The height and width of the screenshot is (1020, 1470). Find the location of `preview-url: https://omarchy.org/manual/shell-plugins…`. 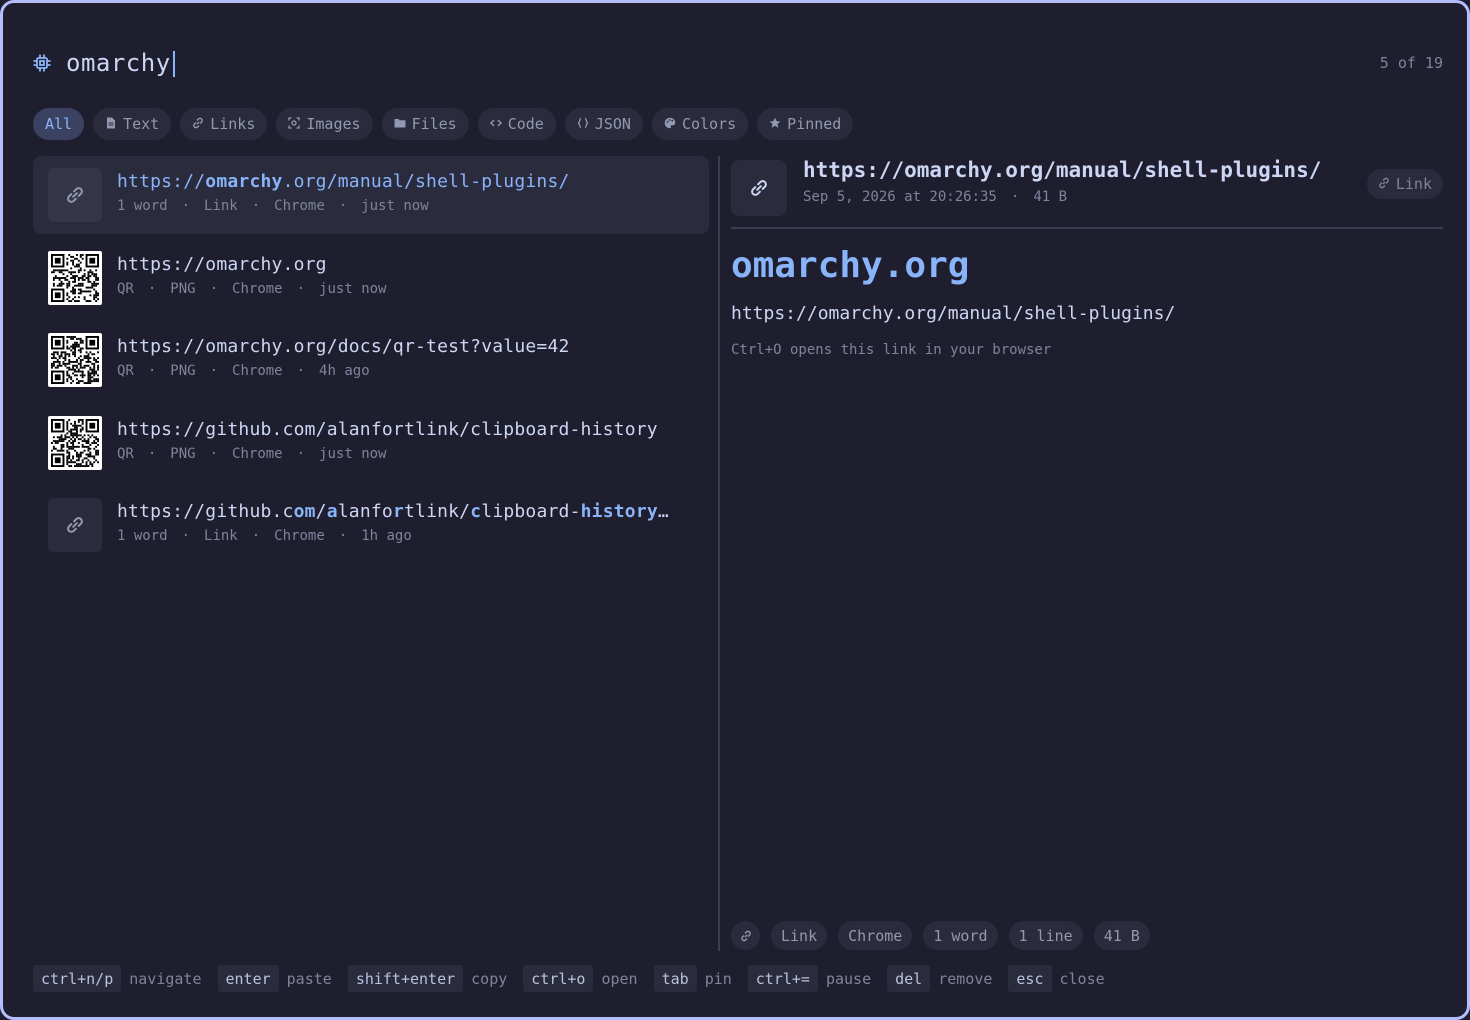

preview-url: https://omarchy.org/manual/shell-plugins… is located at coordinates (953, 313).